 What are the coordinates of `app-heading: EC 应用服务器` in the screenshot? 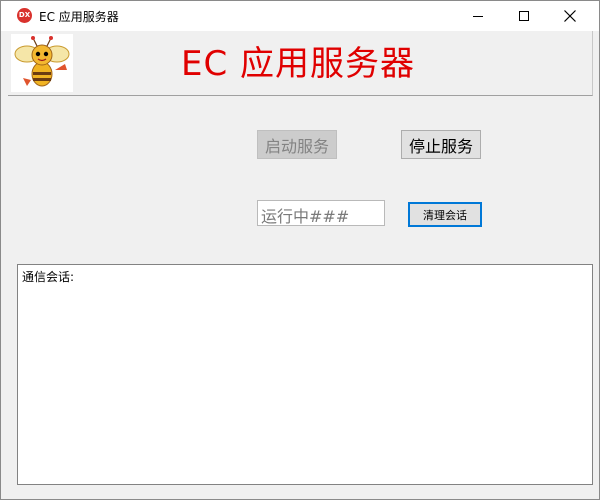 It's located at (298, 64).